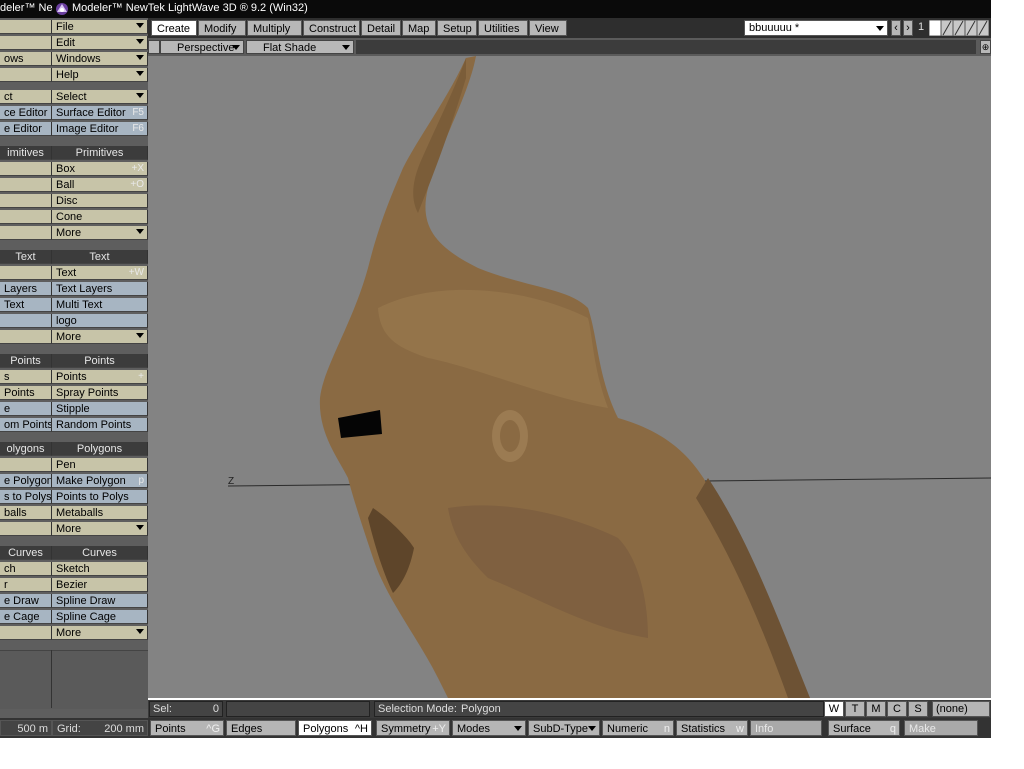  Describe the element at coordinates (26, 601) in the screenshot. I see `tool-button-e-draw: e Draw` at that location.